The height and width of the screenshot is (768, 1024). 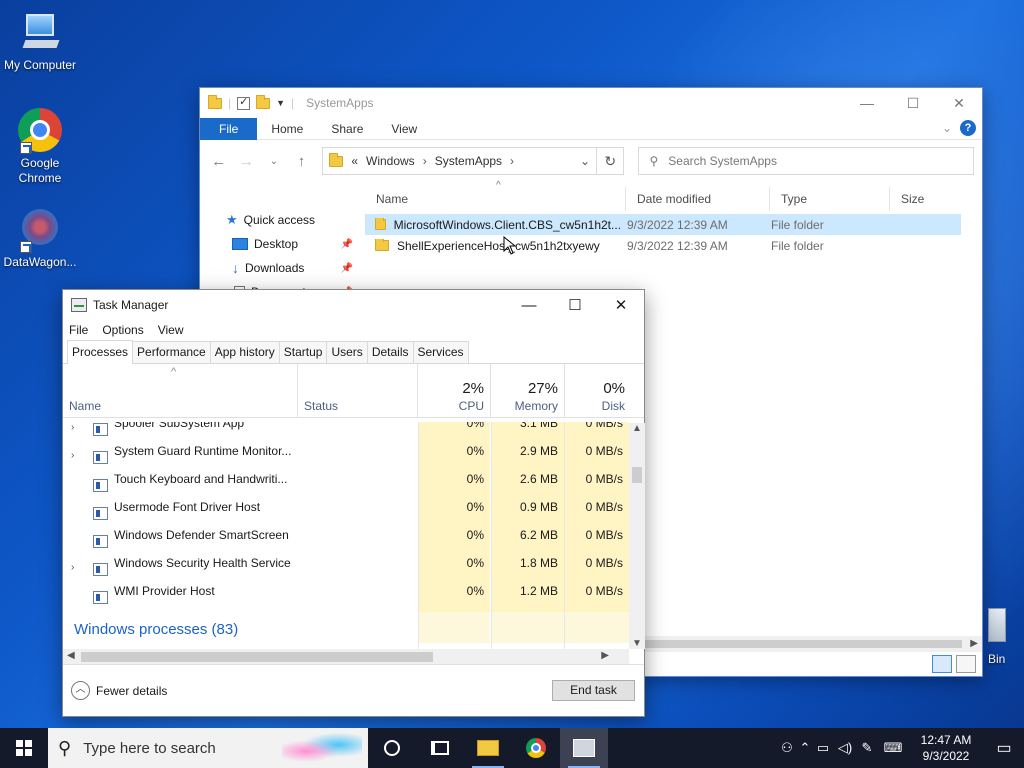 I want to click on horizontal-scrollbar: ◀ ▶, so click(x=346, y=657).